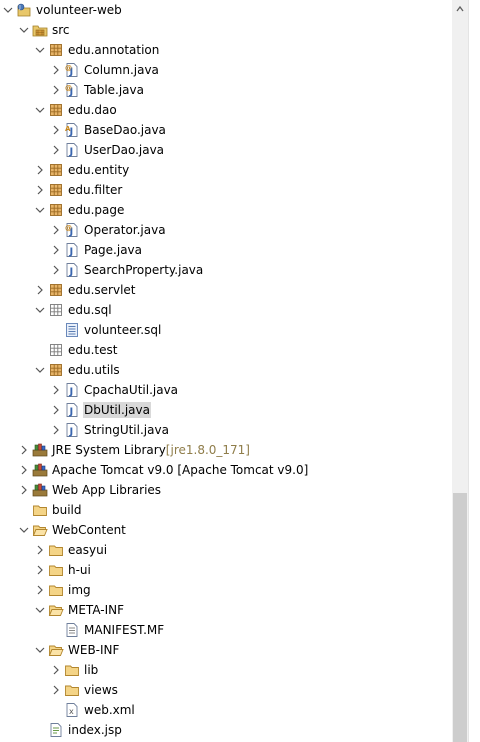 Image resolution: width=480 pixels, height=742 pixels. Describe the element at coordinates (226, 430) in the screenshot. I see `tree-item: J StringUtil.java` at that location.